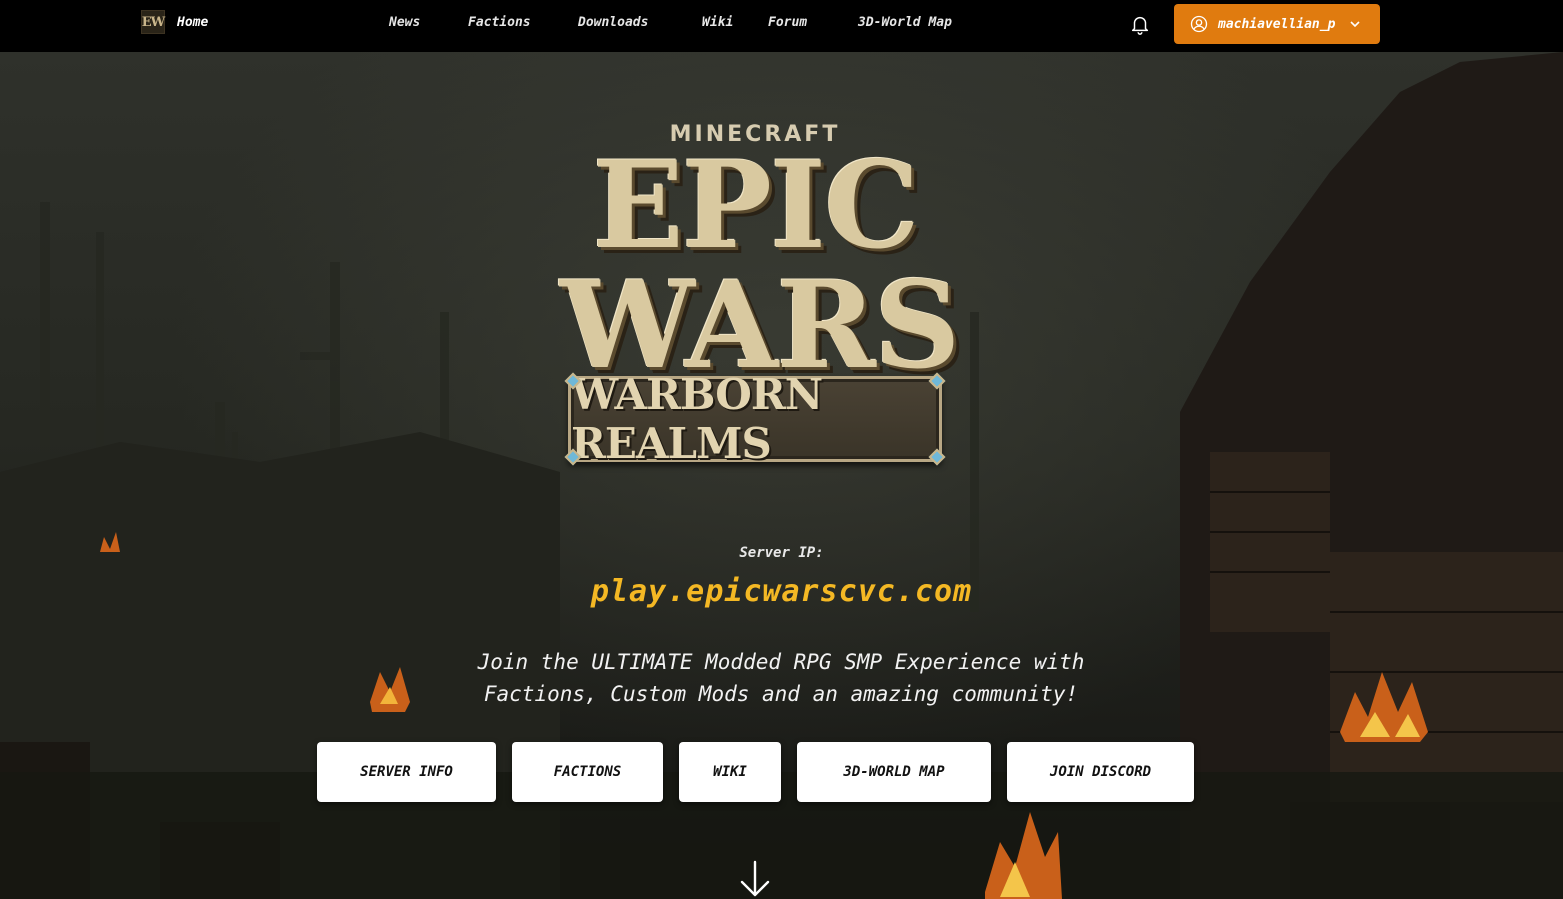 This screenshot has height=899, width=1563. What do you see at coordinates (697, 419) in the screenshot?
I see `logo-banner-text: WARBORN REALMS` at bounding box center [697, 419].